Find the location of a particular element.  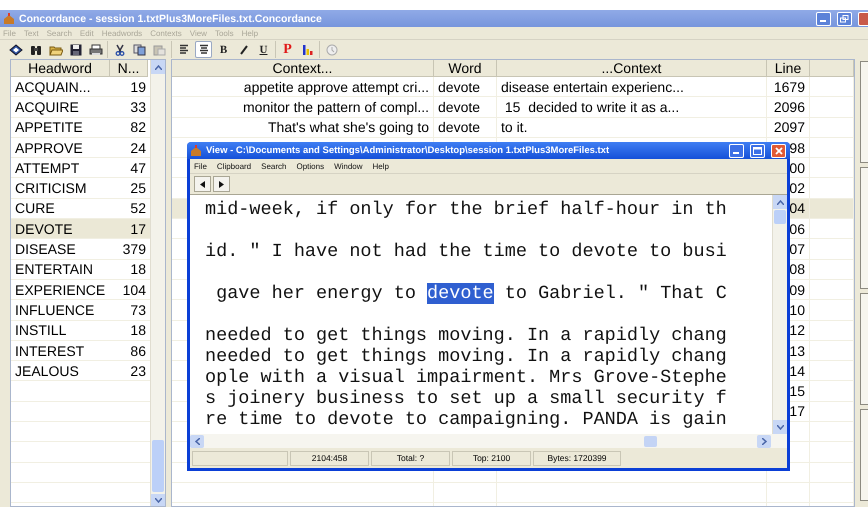

count-cell-text: 47 is located at coordinates (138, 168).